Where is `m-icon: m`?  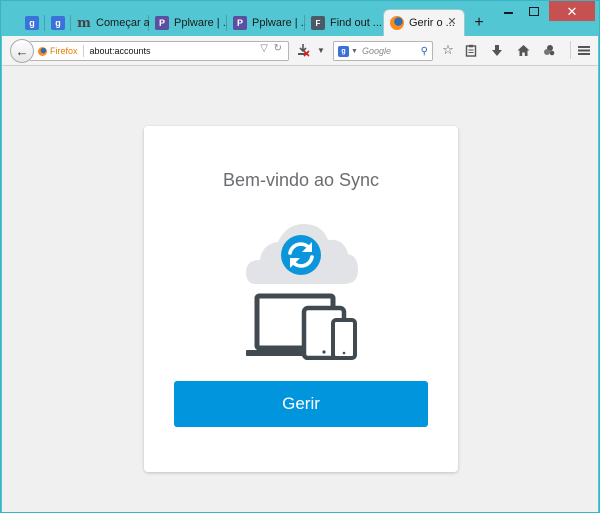 m-icon: m is located at coordinates (84, 23).